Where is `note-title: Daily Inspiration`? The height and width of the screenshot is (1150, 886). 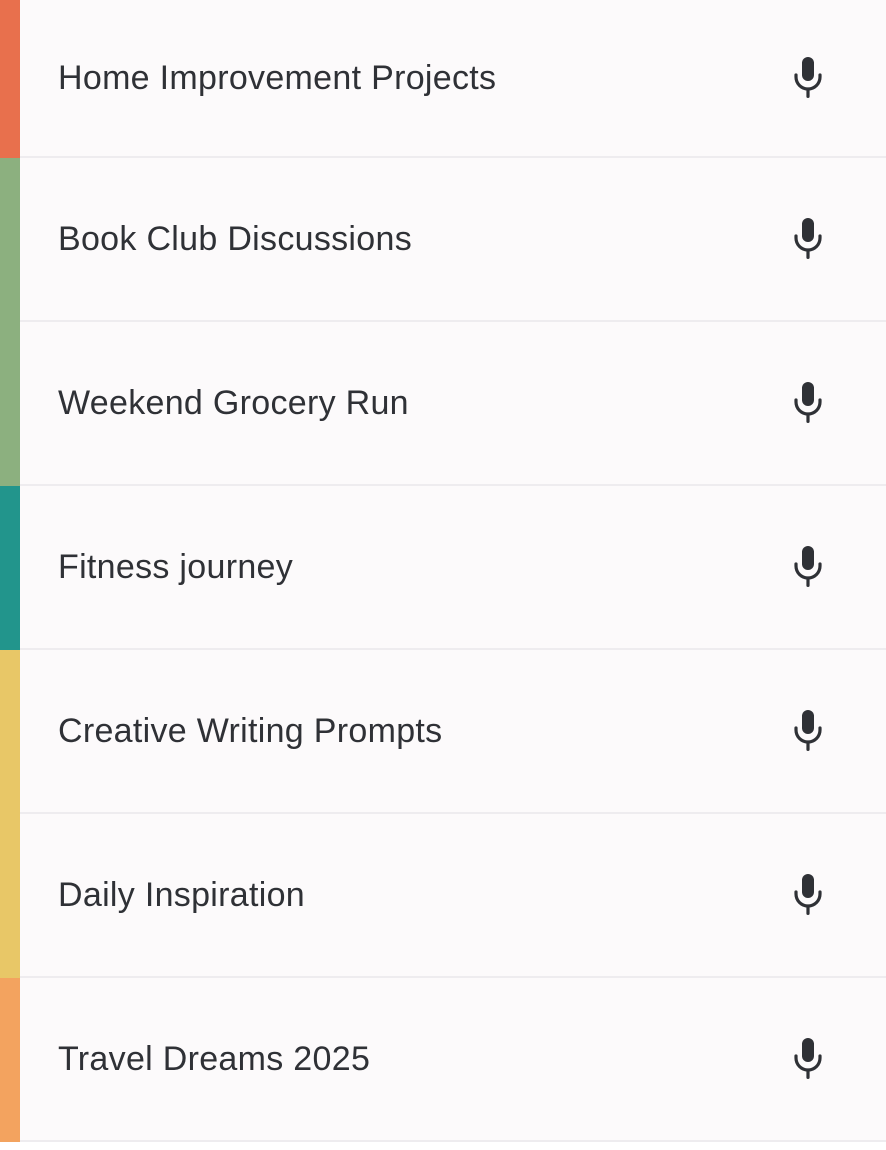
note-title: Daily Inspiration is located at coordinates (181, 894).